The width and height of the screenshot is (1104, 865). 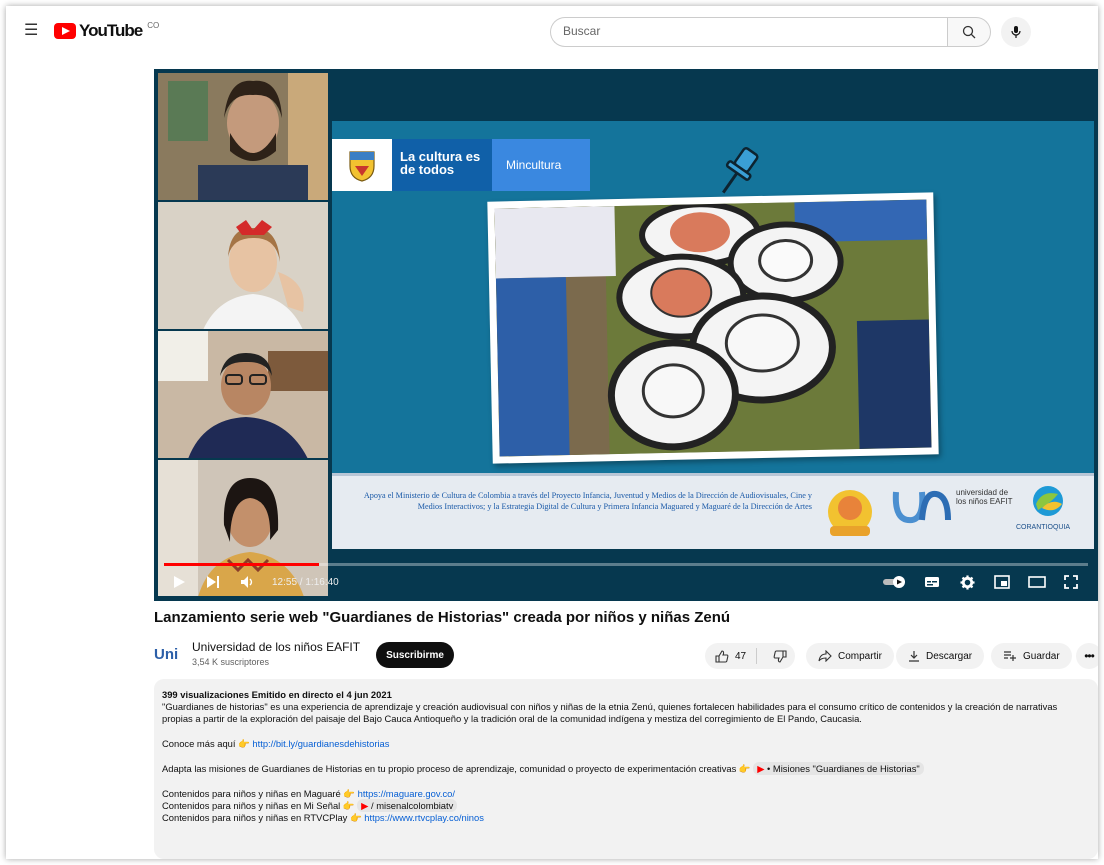 I want to click on microphone-icon, so click(x=1016, y=32).